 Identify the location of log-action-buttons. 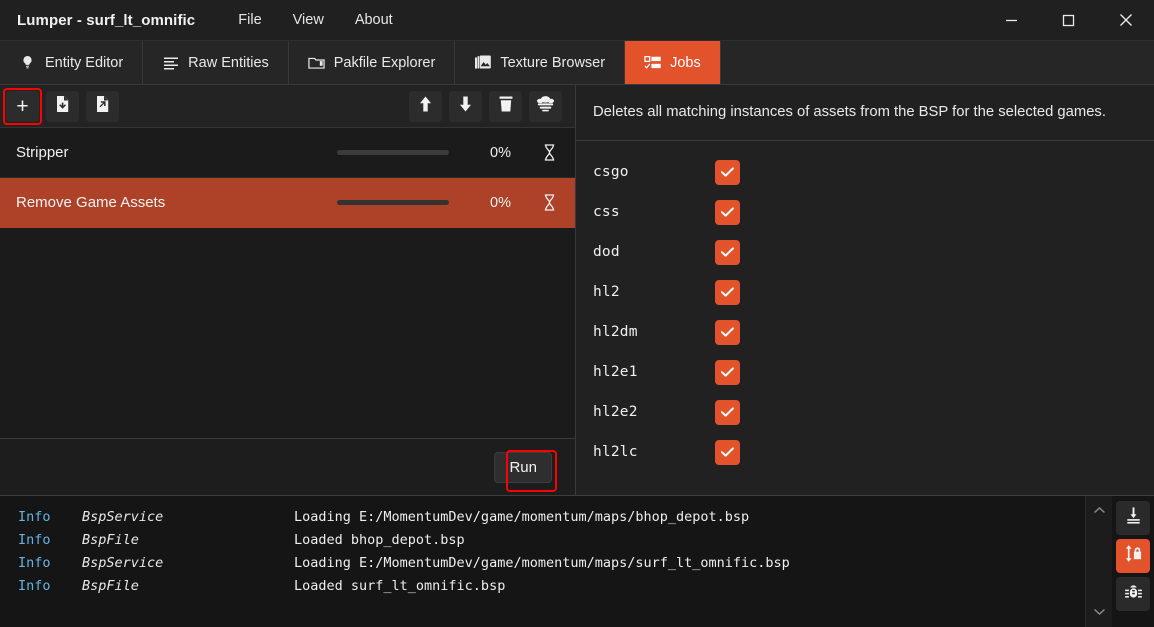
(1133, 561).